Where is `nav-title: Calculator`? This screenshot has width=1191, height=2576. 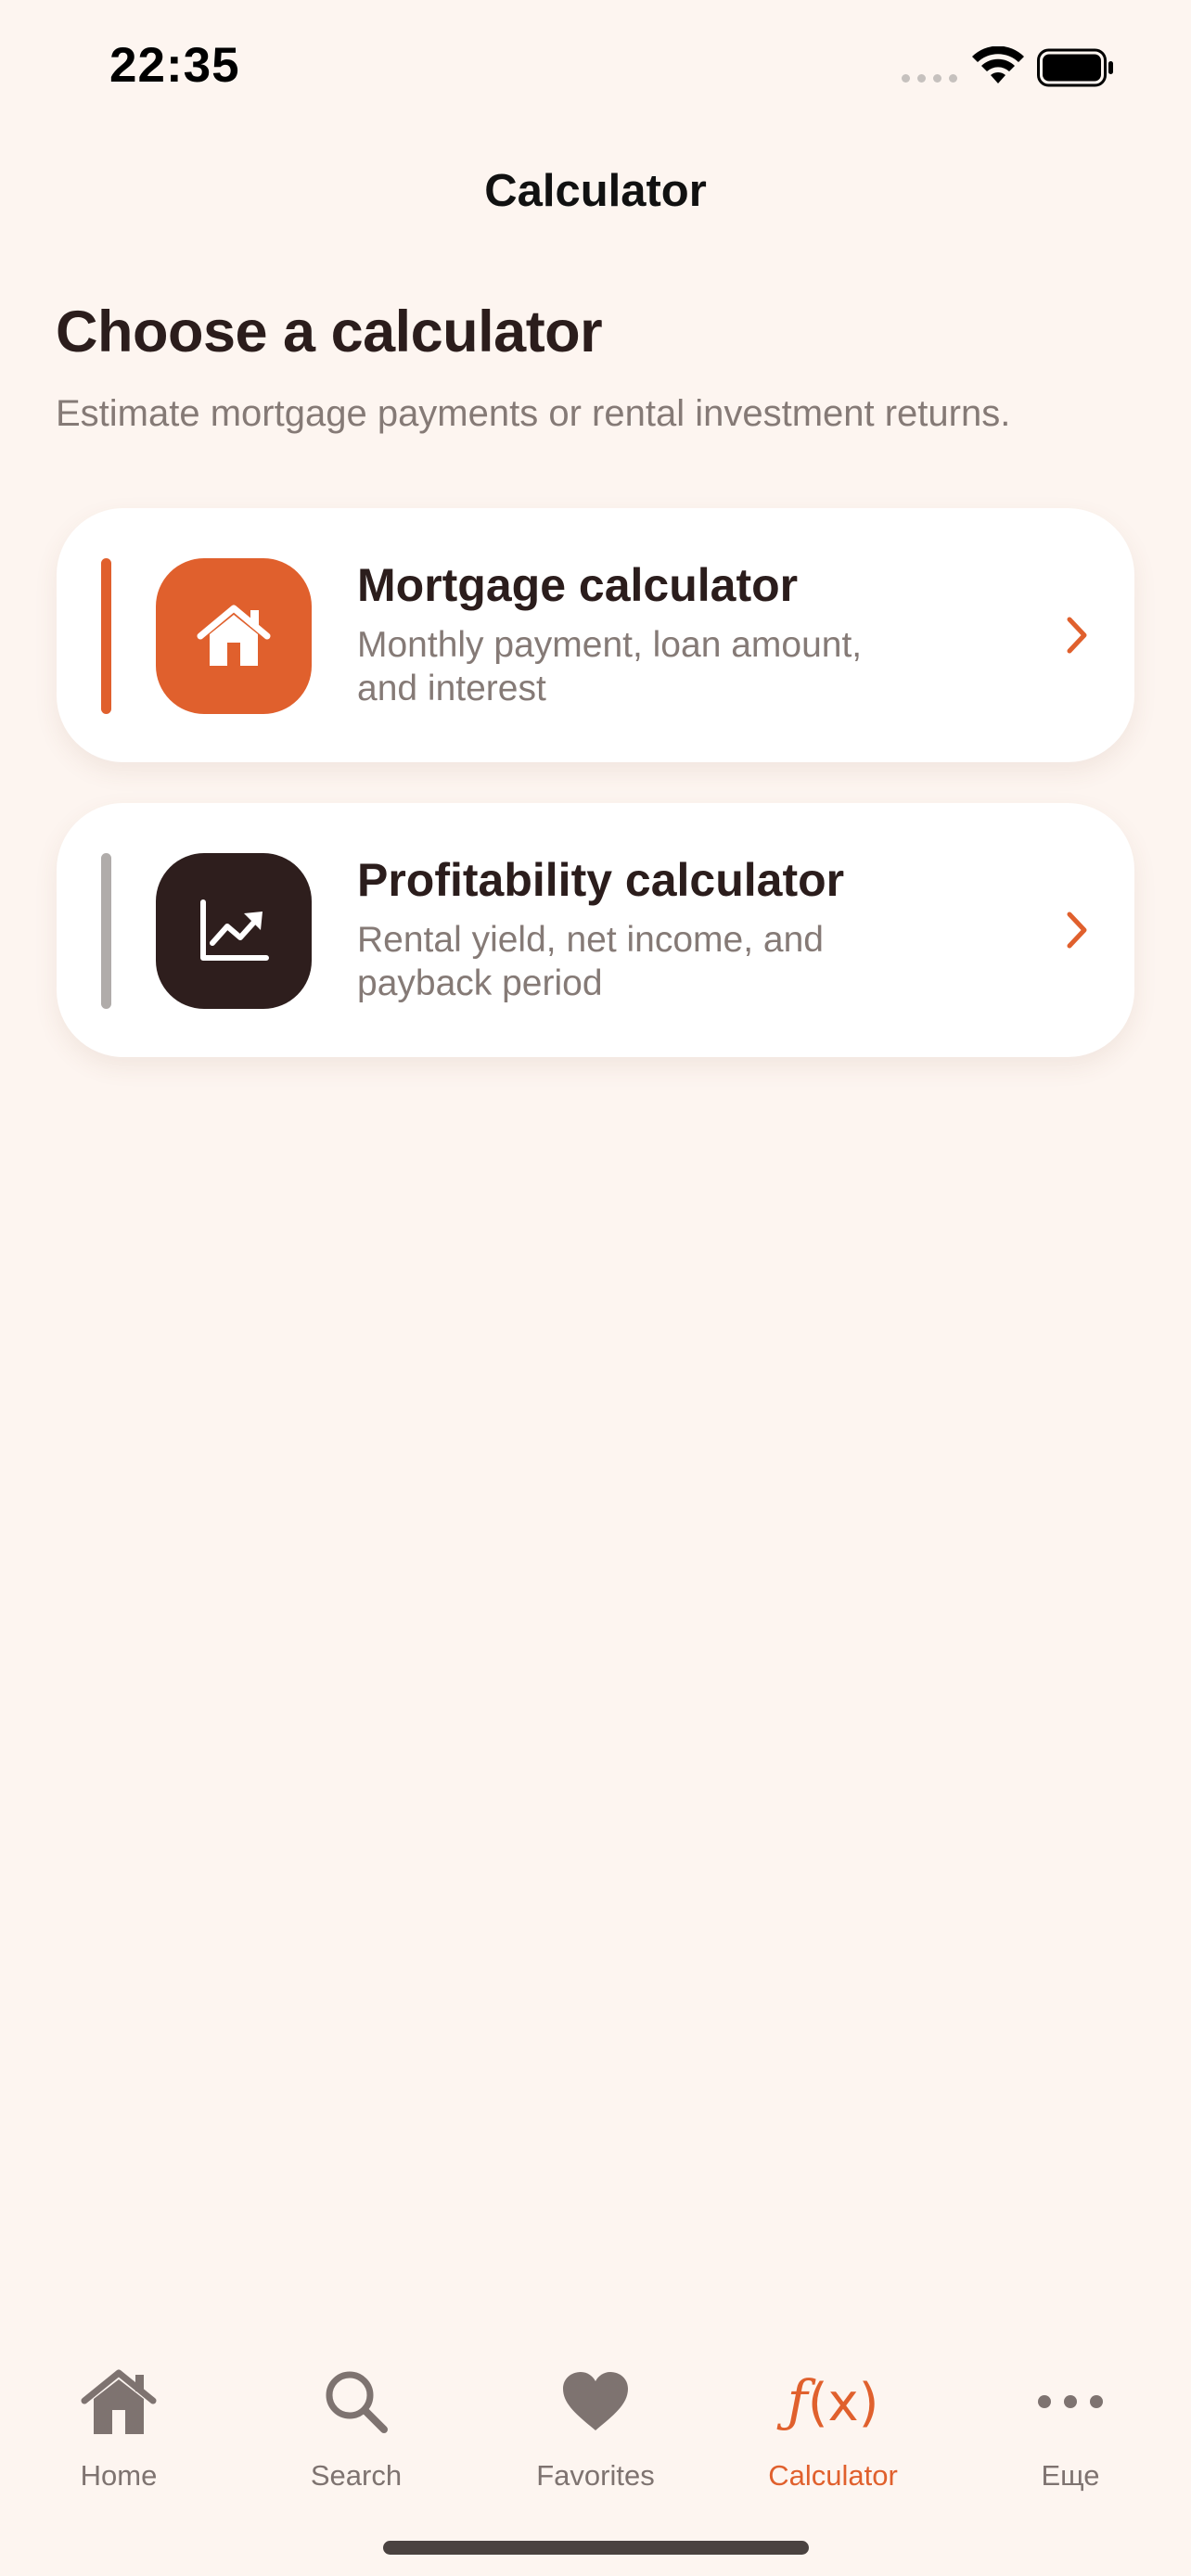 nav-title: Calculator is located at coordinates (595, 191).